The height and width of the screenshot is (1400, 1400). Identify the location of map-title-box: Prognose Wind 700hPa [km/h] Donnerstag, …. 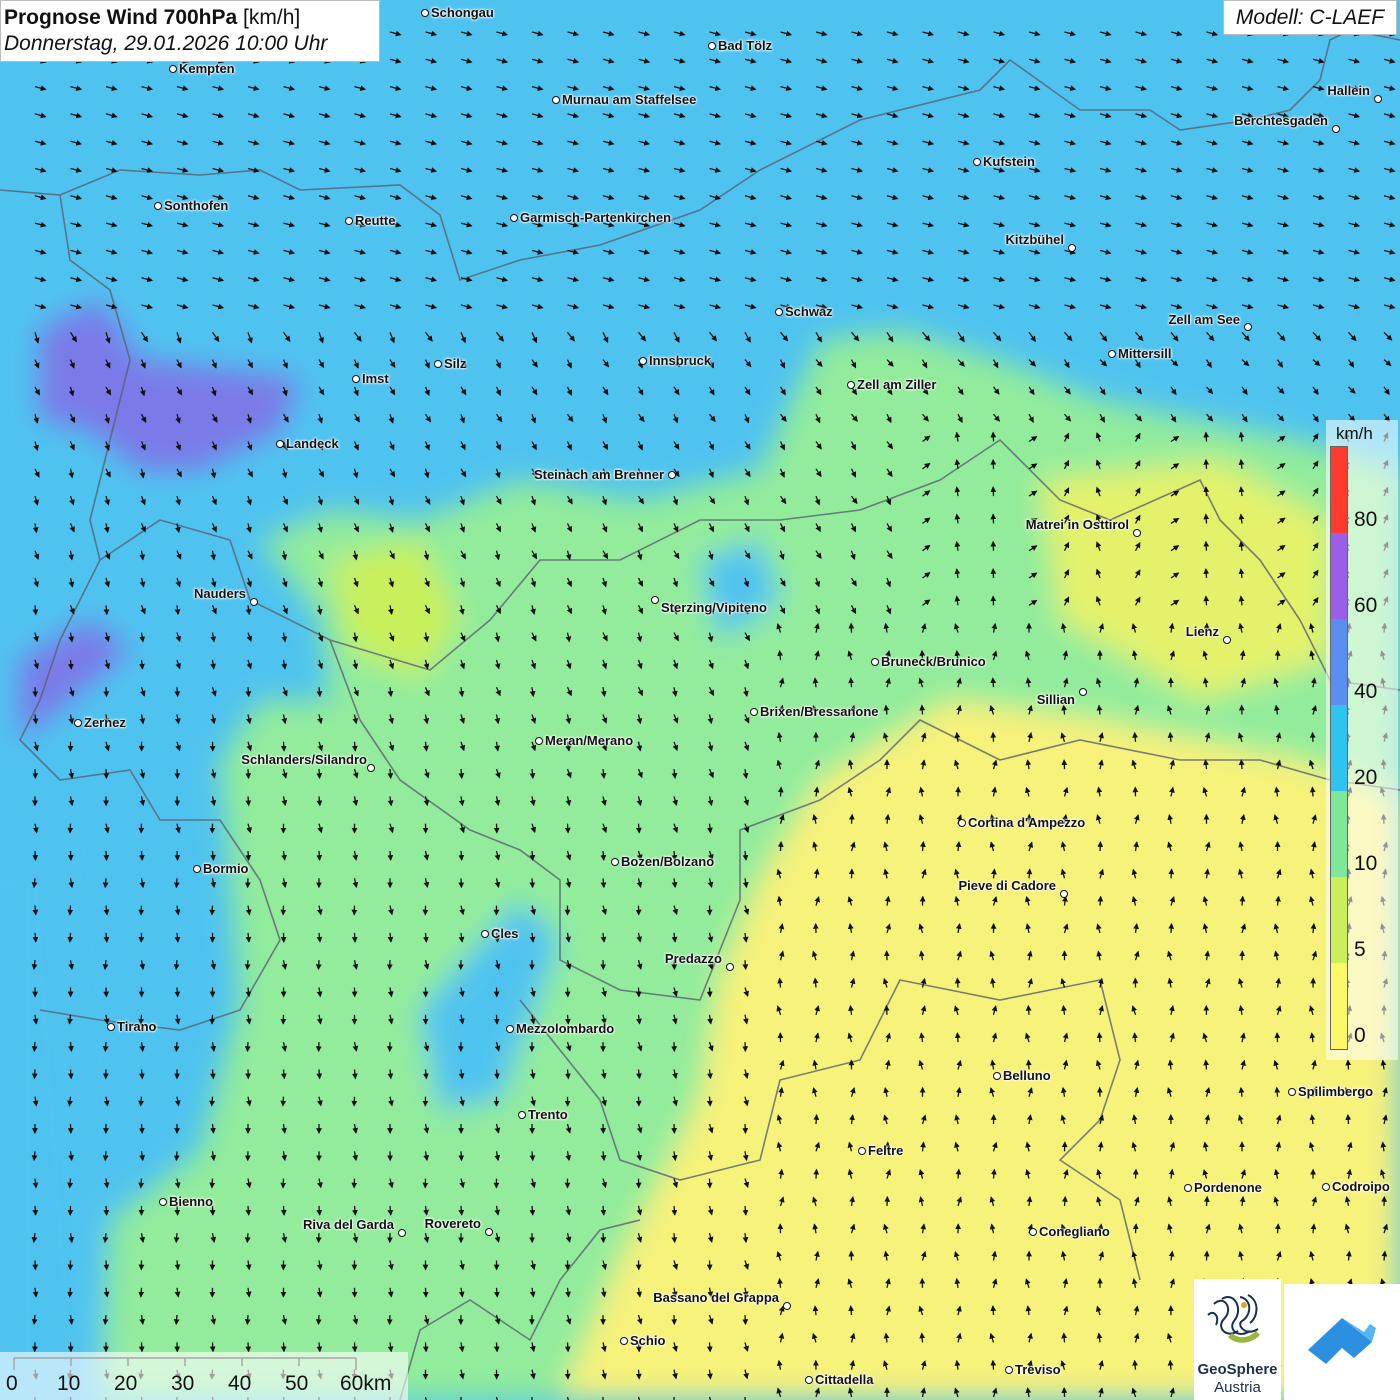
(190, 31).